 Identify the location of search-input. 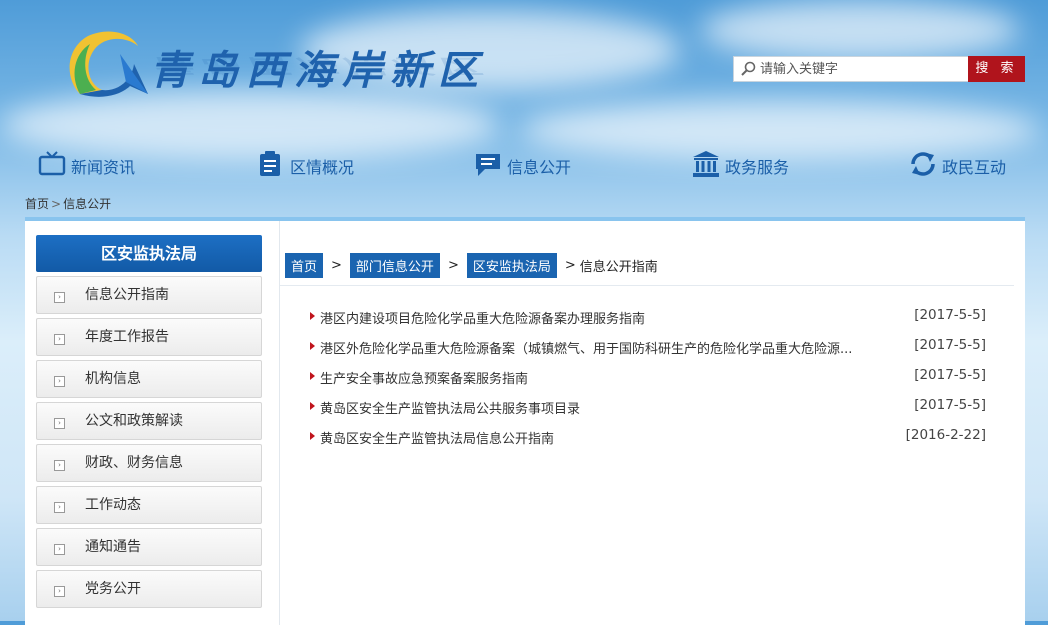
(862, 69).